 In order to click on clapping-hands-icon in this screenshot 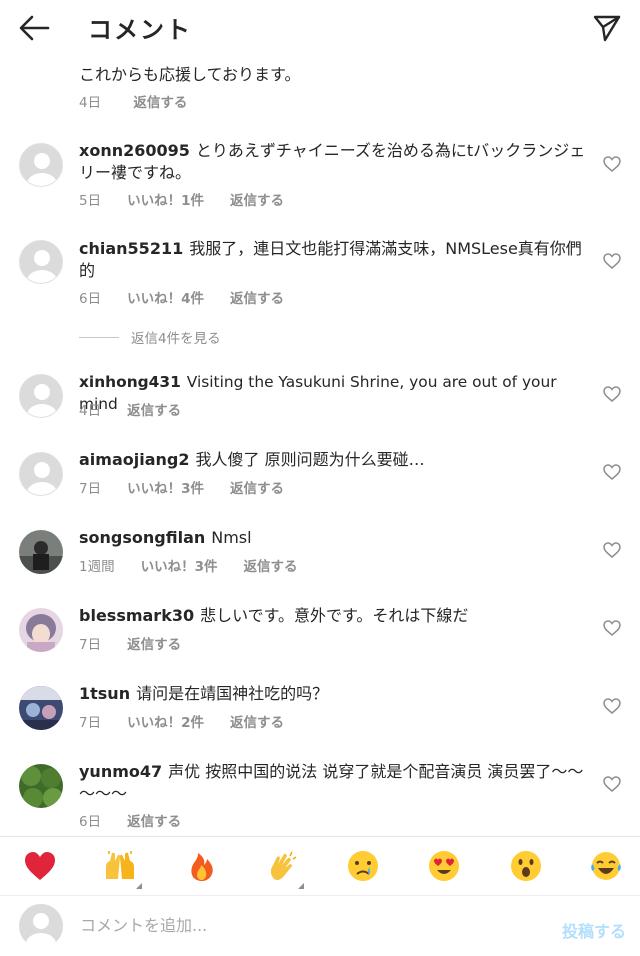, I will do `click(283, 866)`.